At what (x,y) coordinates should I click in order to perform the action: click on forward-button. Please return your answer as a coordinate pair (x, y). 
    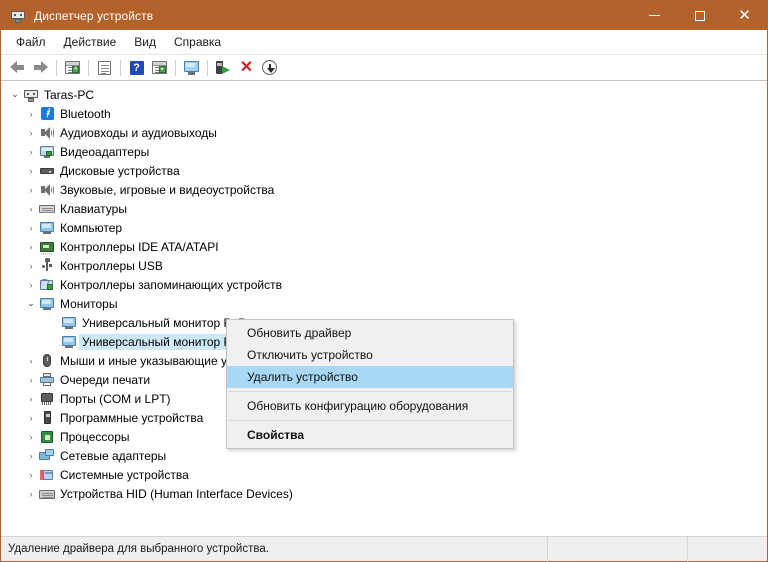
    Looking at the image, I should click on (40, 68).